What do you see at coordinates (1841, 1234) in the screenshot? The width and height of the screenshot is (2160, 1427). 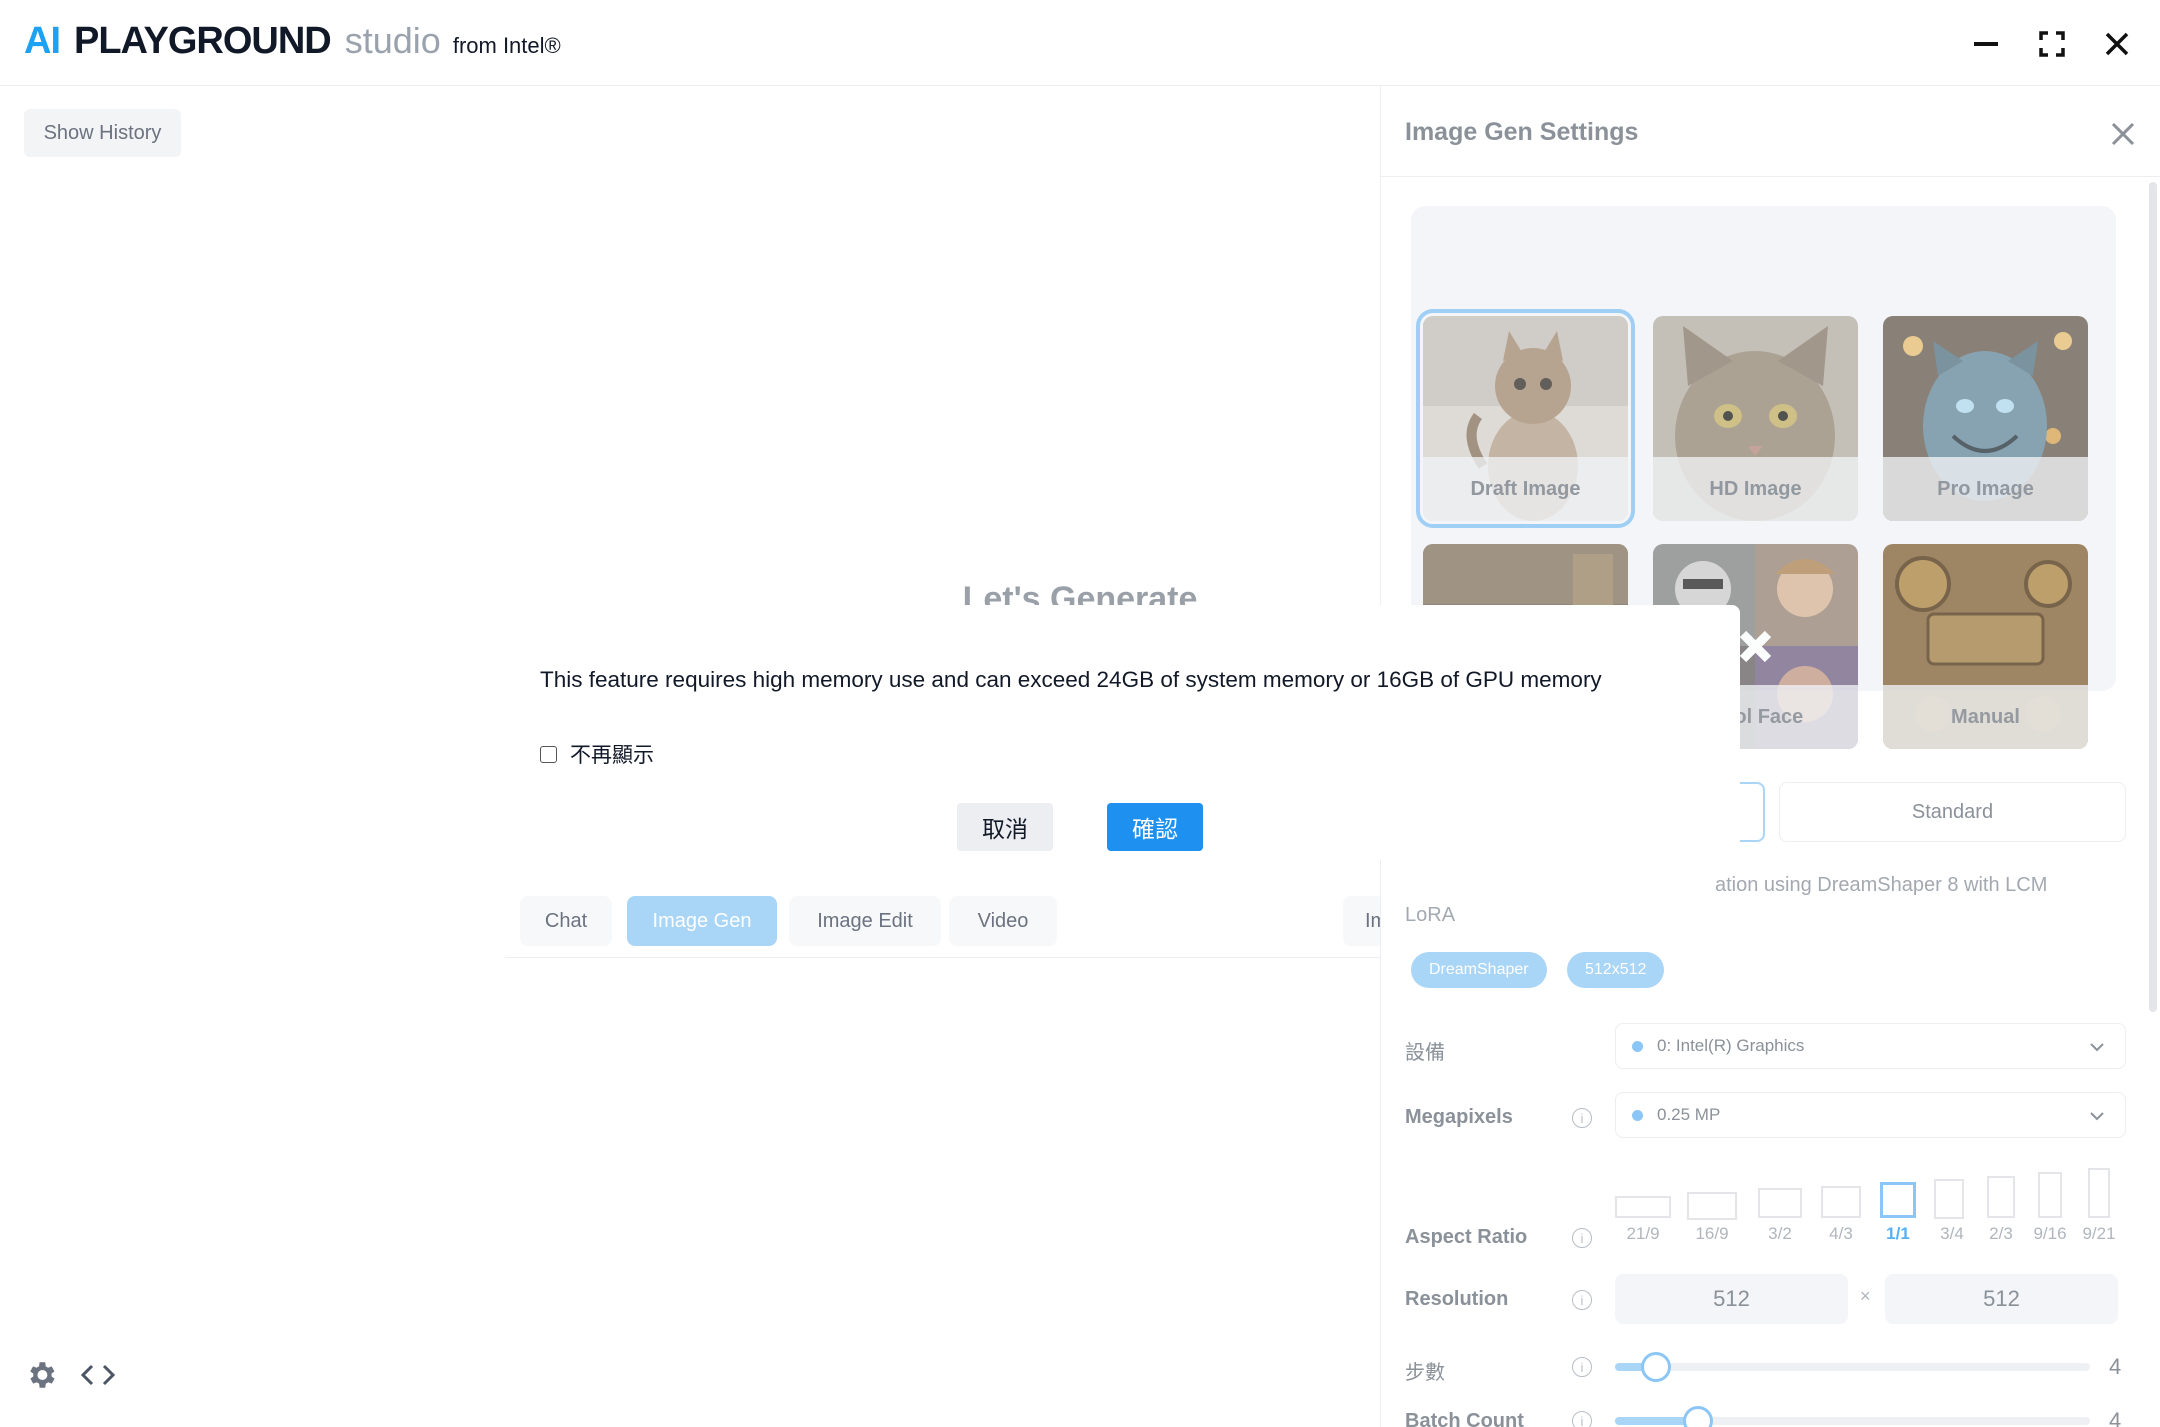 I see `aspect-label-4-3: 4/3` at bounding box center [1841, 1234].